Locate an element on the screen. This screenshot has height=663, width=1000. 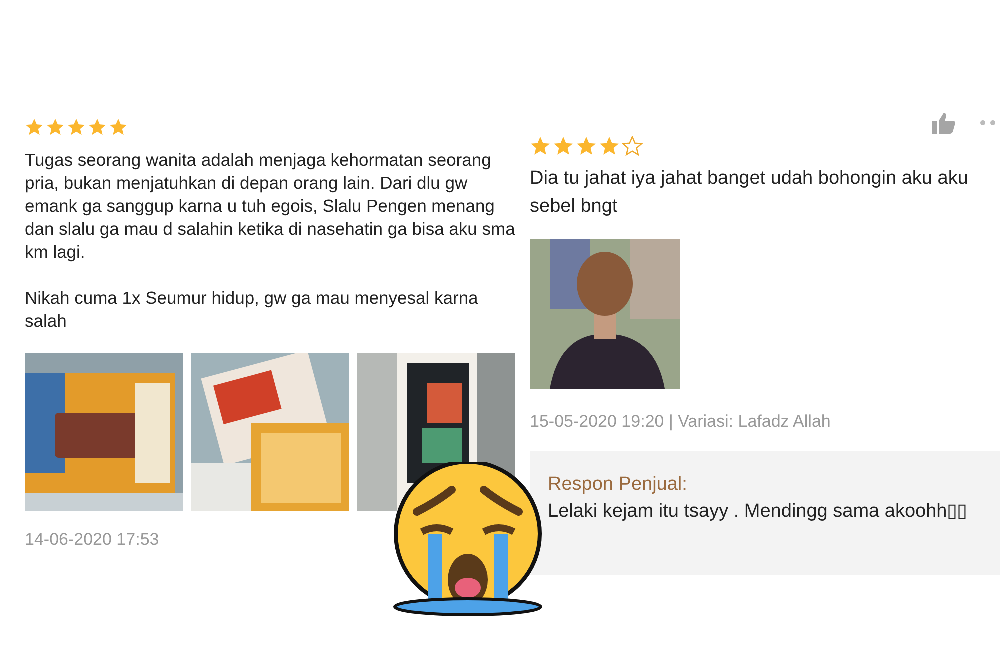
review-date: 15-05-2020 19:20 | Variasi: Lafadz Allah is located at coordinates (681, 422).